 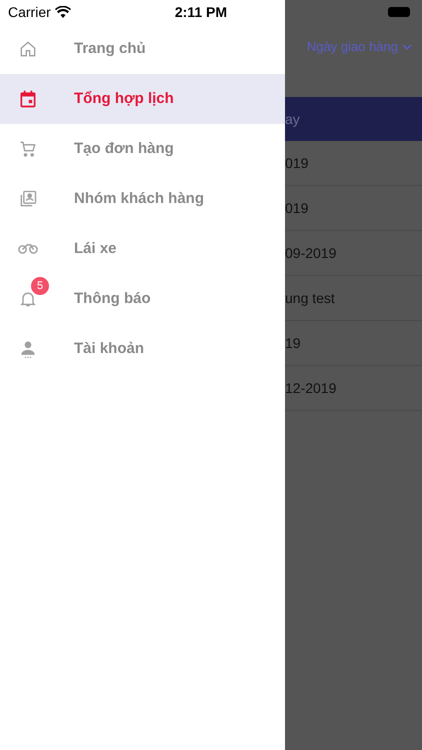 I want to click on calendar-icon, so click(x=28, y=99).